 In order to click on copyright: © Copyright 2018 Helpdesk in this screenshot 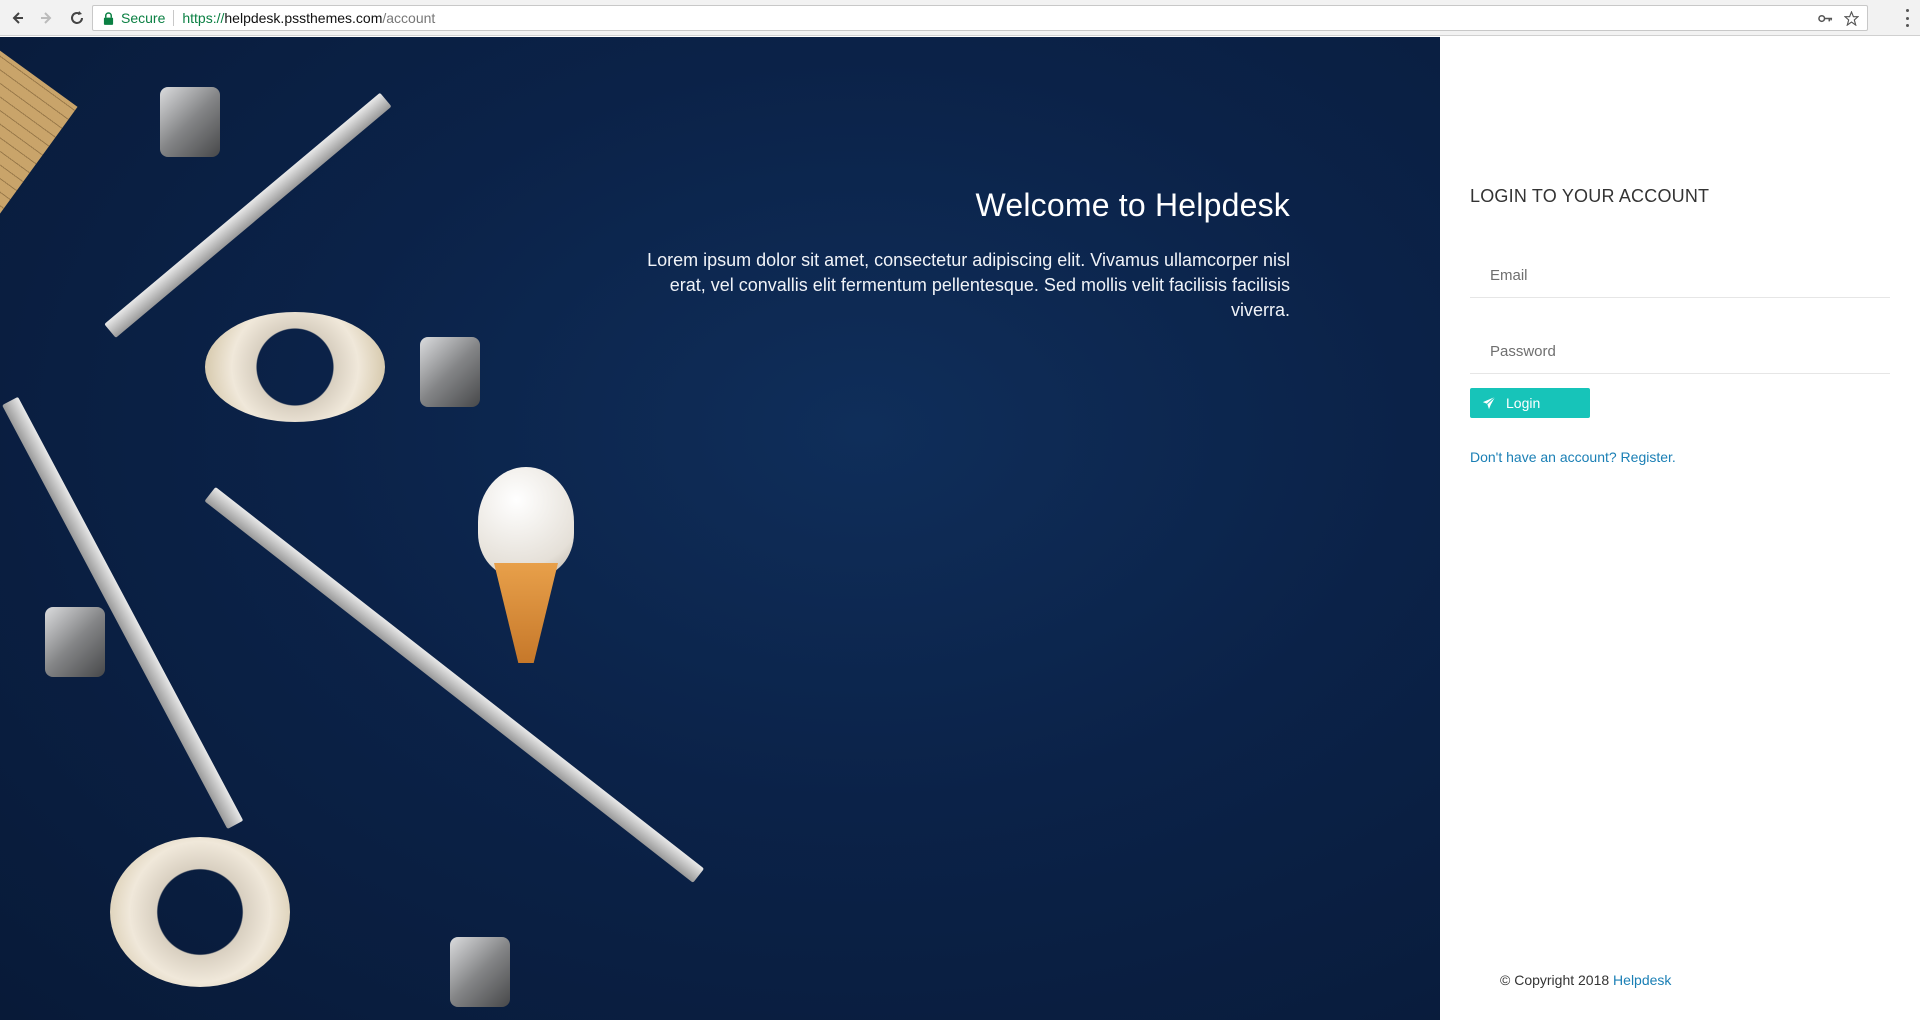, I will do `click(1585, 980)`.